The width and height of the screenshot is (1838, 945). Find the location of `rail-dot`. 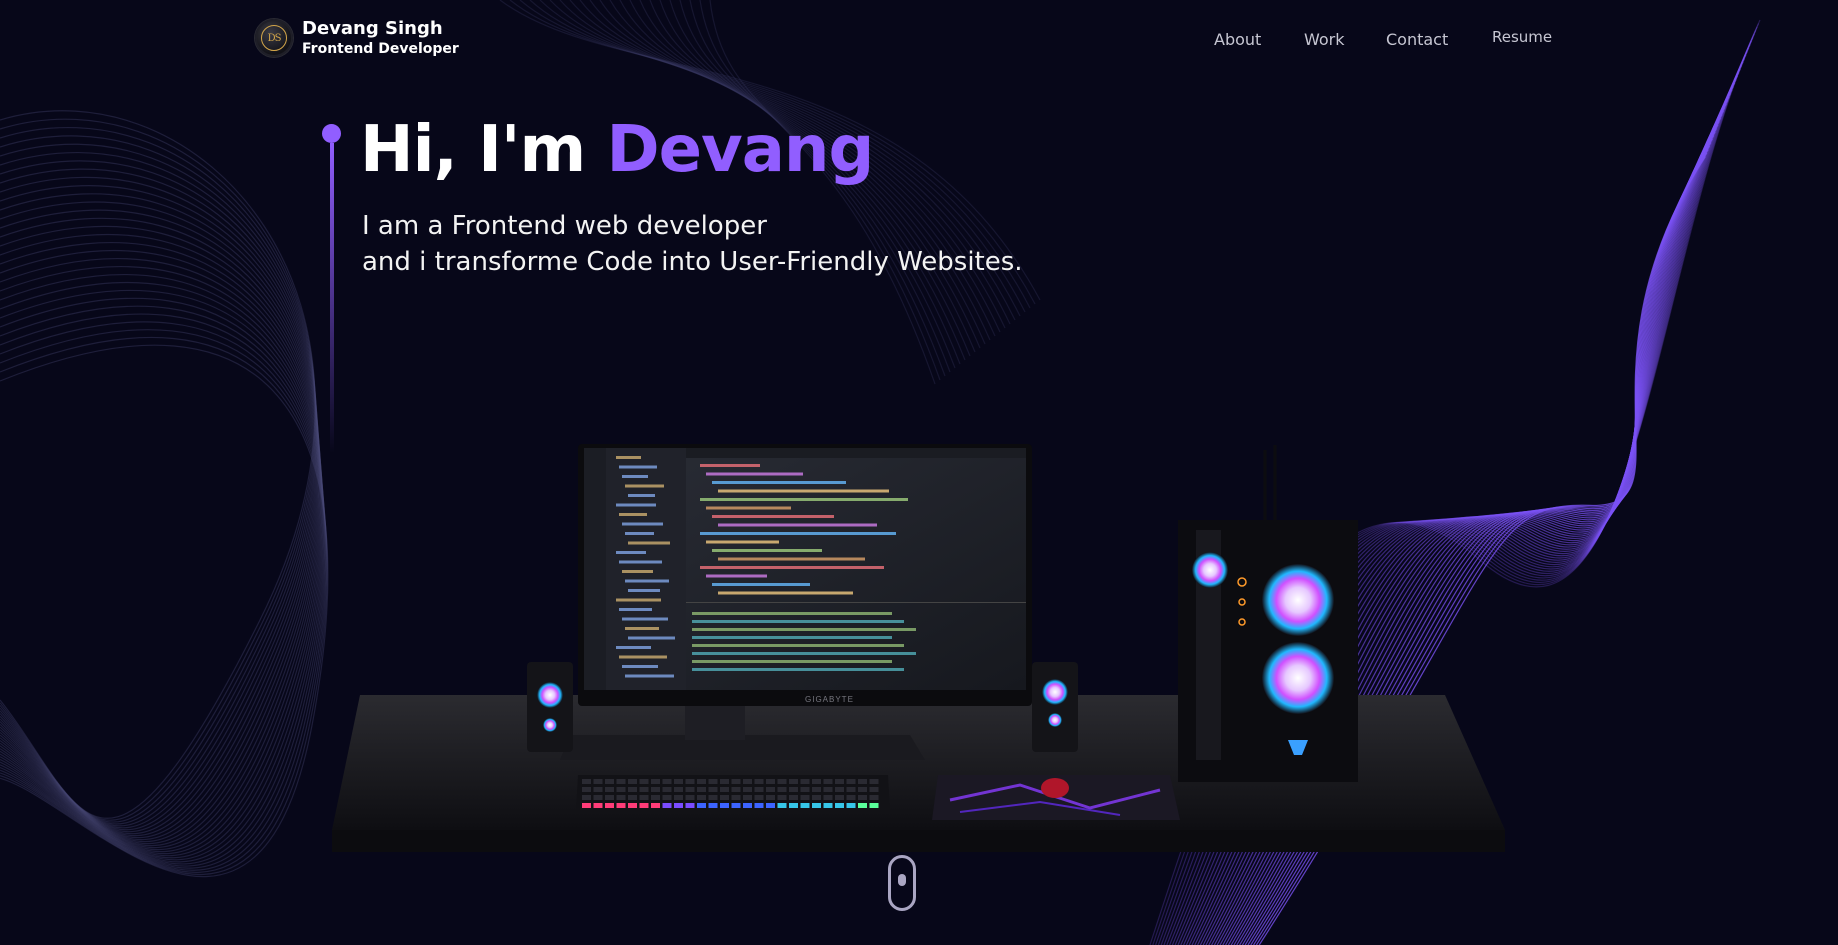

rail-dot is located at coordinates (331, 133).